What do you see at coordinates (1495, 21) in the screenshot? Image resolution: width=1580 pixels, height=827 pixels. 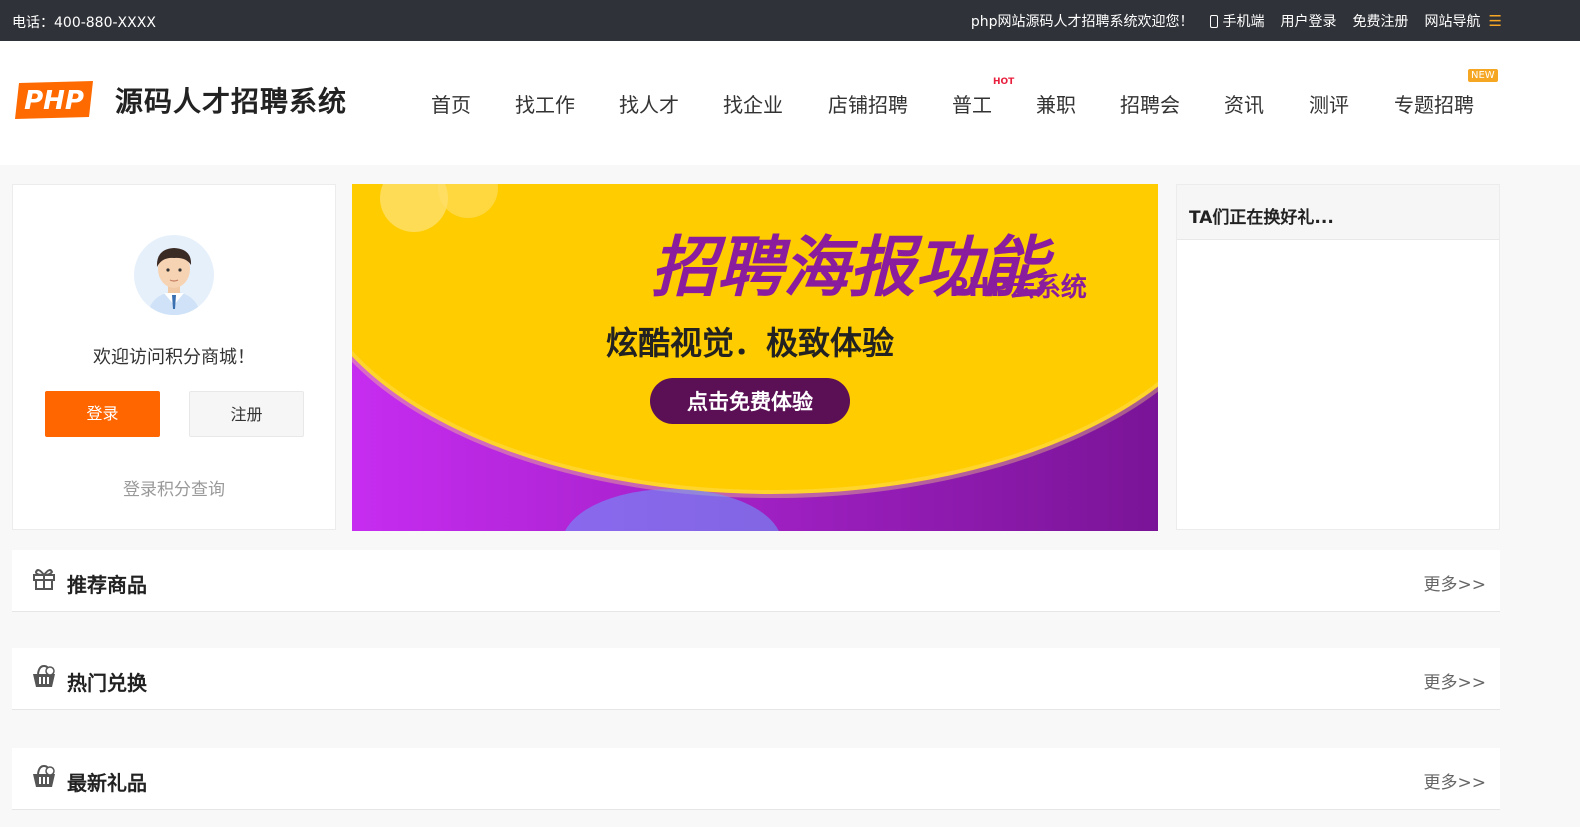 I see `menu-icon: ☰` at bounding box center [1495, 21].